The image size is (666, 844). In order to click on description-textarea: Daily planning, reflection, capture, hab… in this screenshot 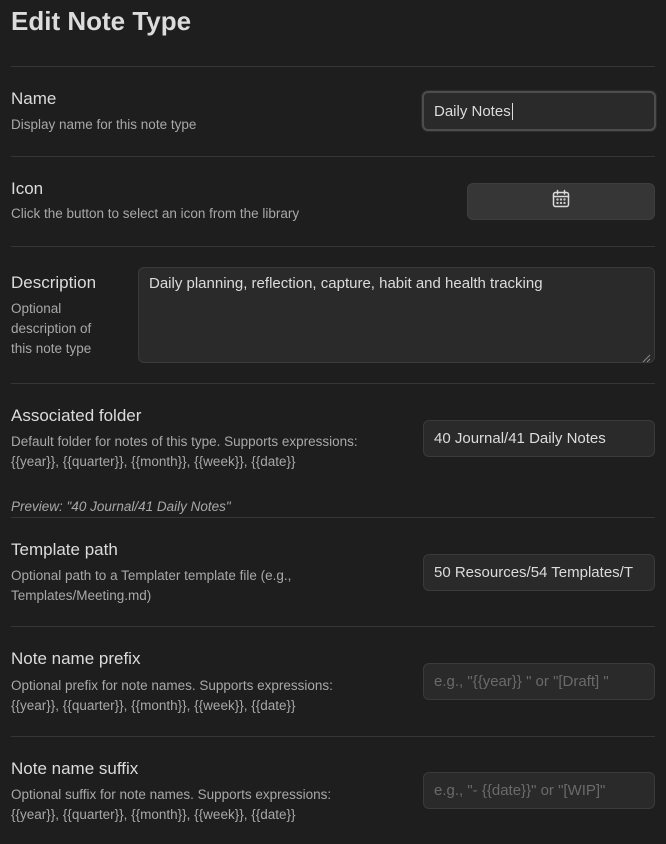, I will do `click(396, 315)`.